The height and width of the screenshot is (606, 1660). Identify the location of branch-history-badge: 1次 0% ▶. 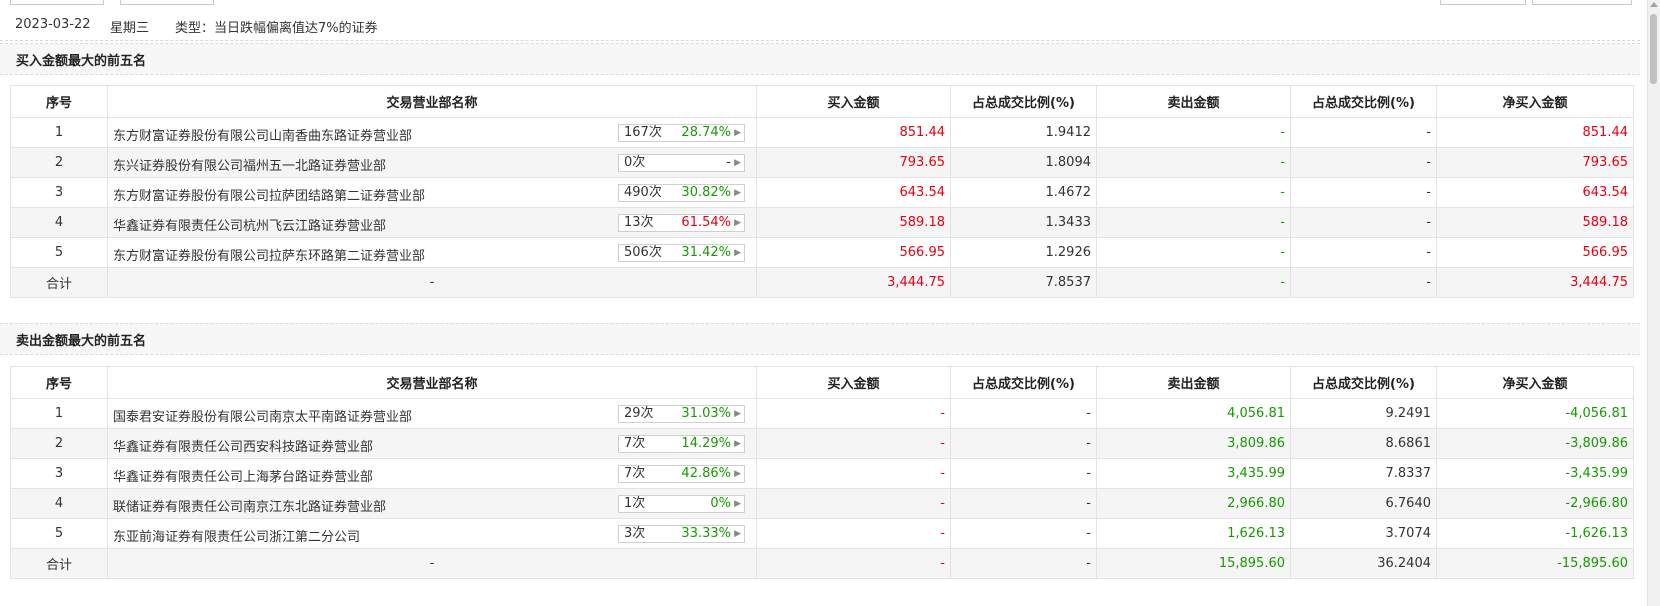
(681, 504).